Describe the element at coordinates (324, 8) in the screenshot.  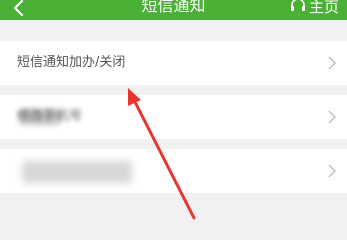
I see `home-label: 主页` at that location.